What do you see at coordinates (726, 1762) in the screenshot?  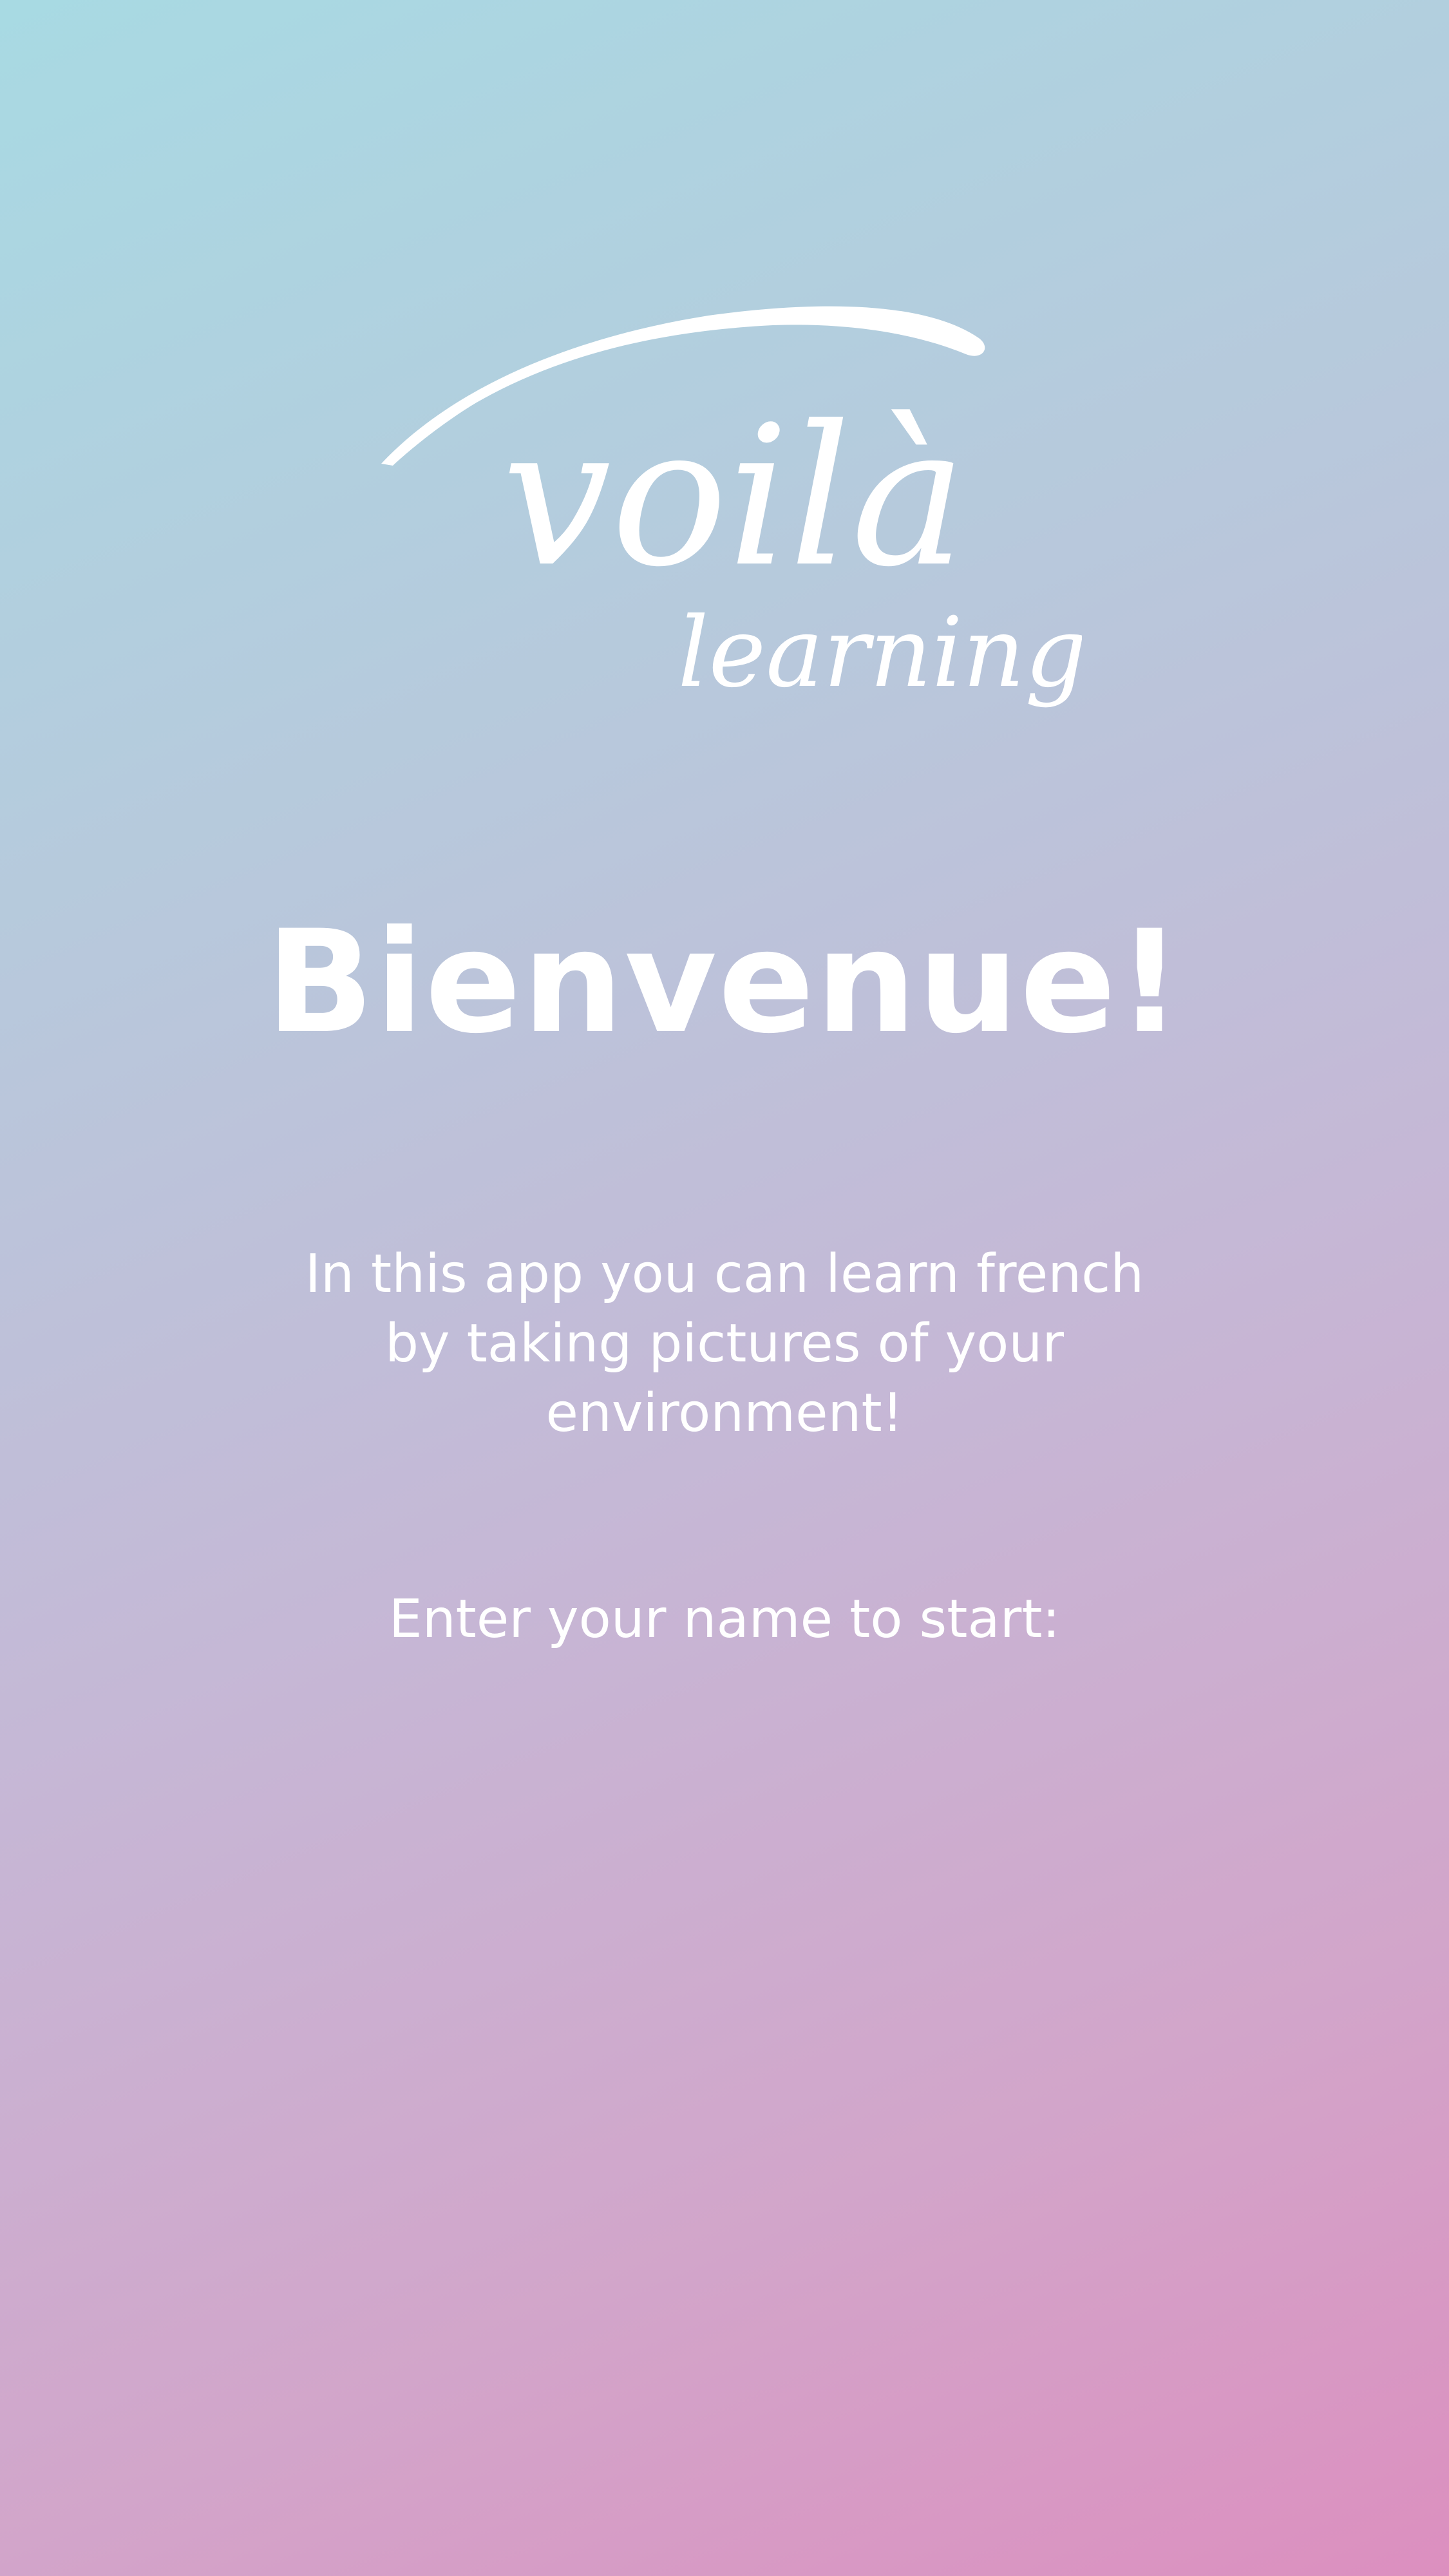 I see `name-input` at bounding box center [726, 1762].